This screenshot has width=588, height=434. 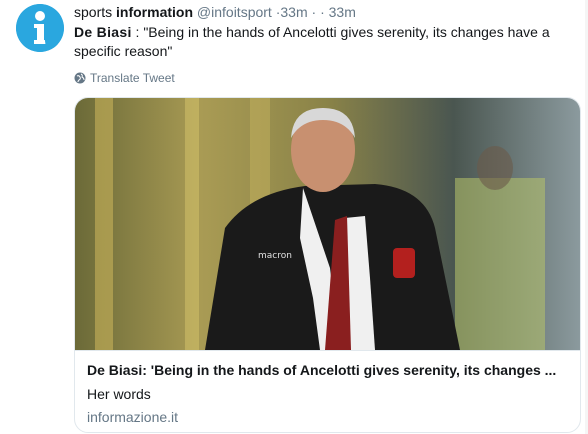 I want to click on info-logo-icon, so click(x=40, y=28).